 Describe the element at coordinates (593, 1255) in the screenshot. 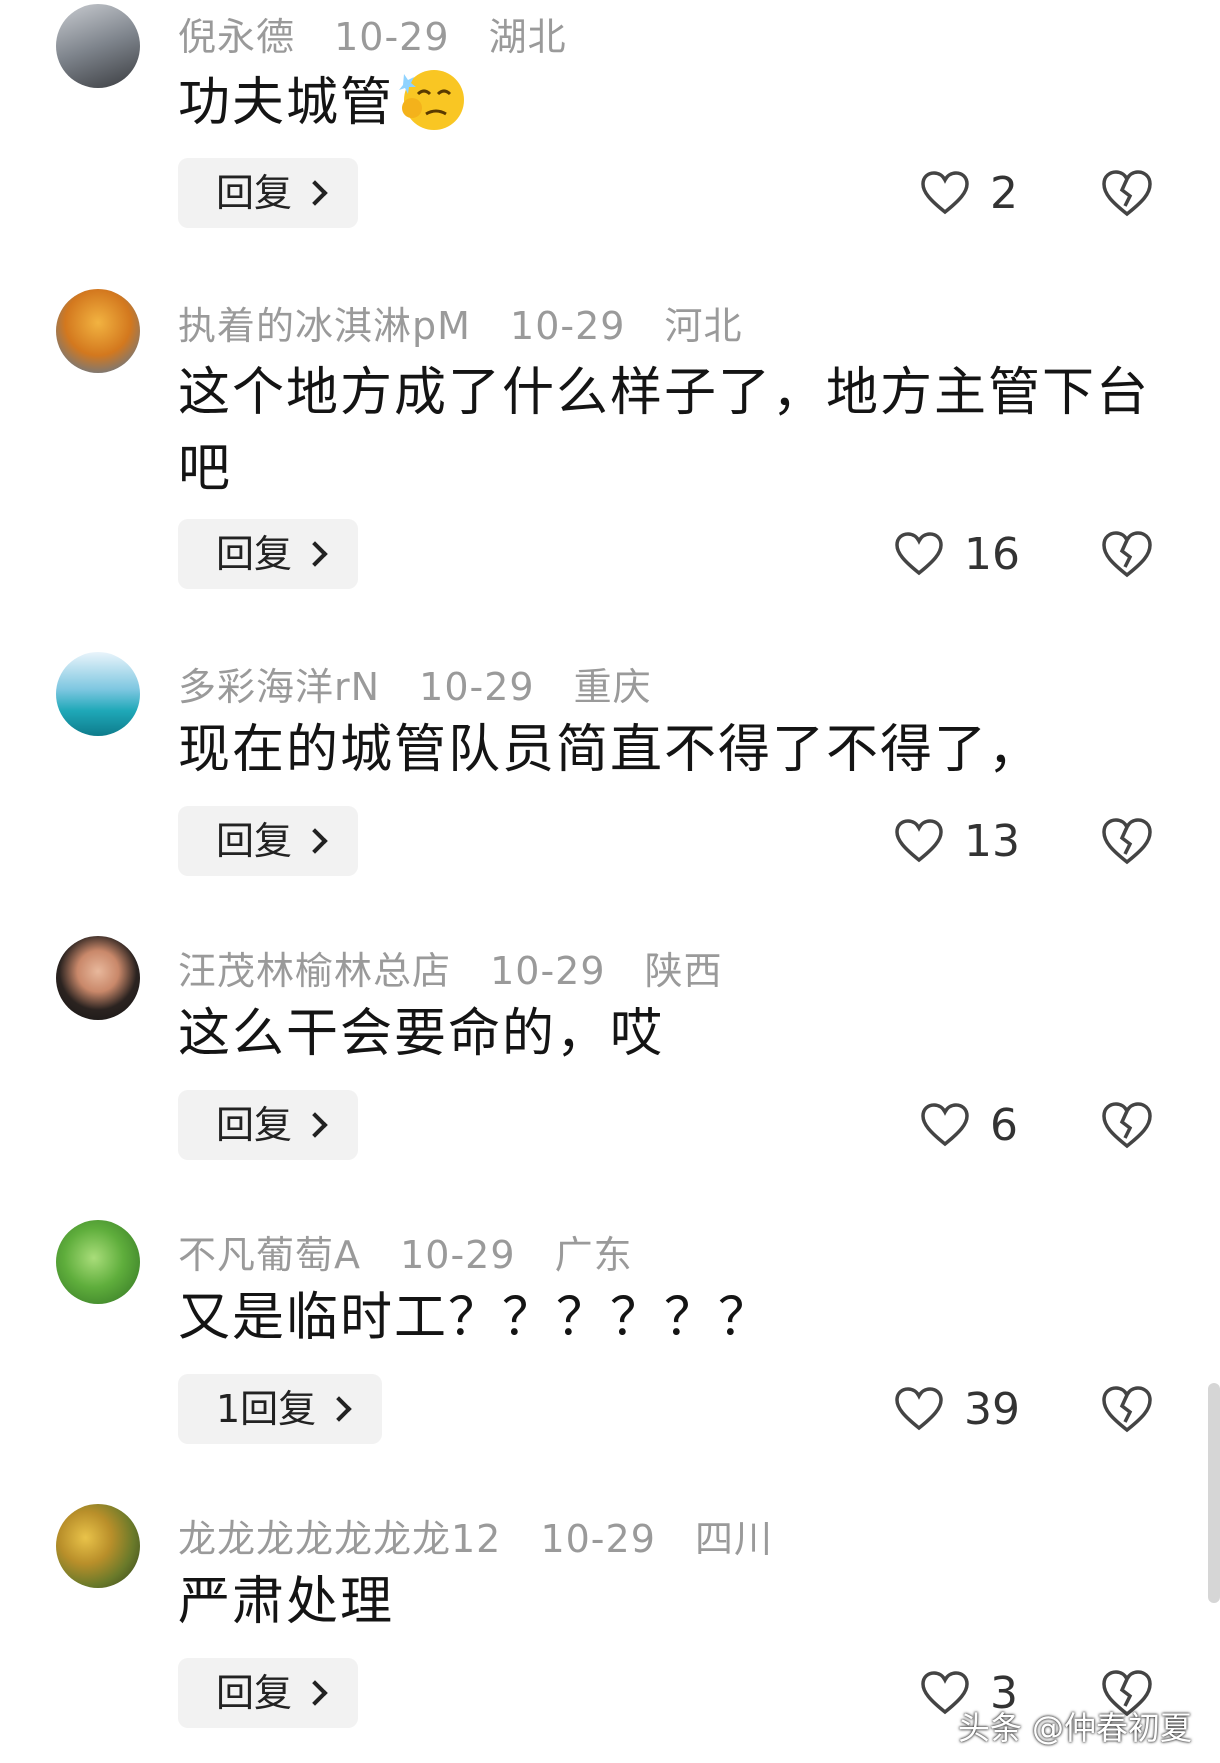

I see `comment-location: 广东` at that location.